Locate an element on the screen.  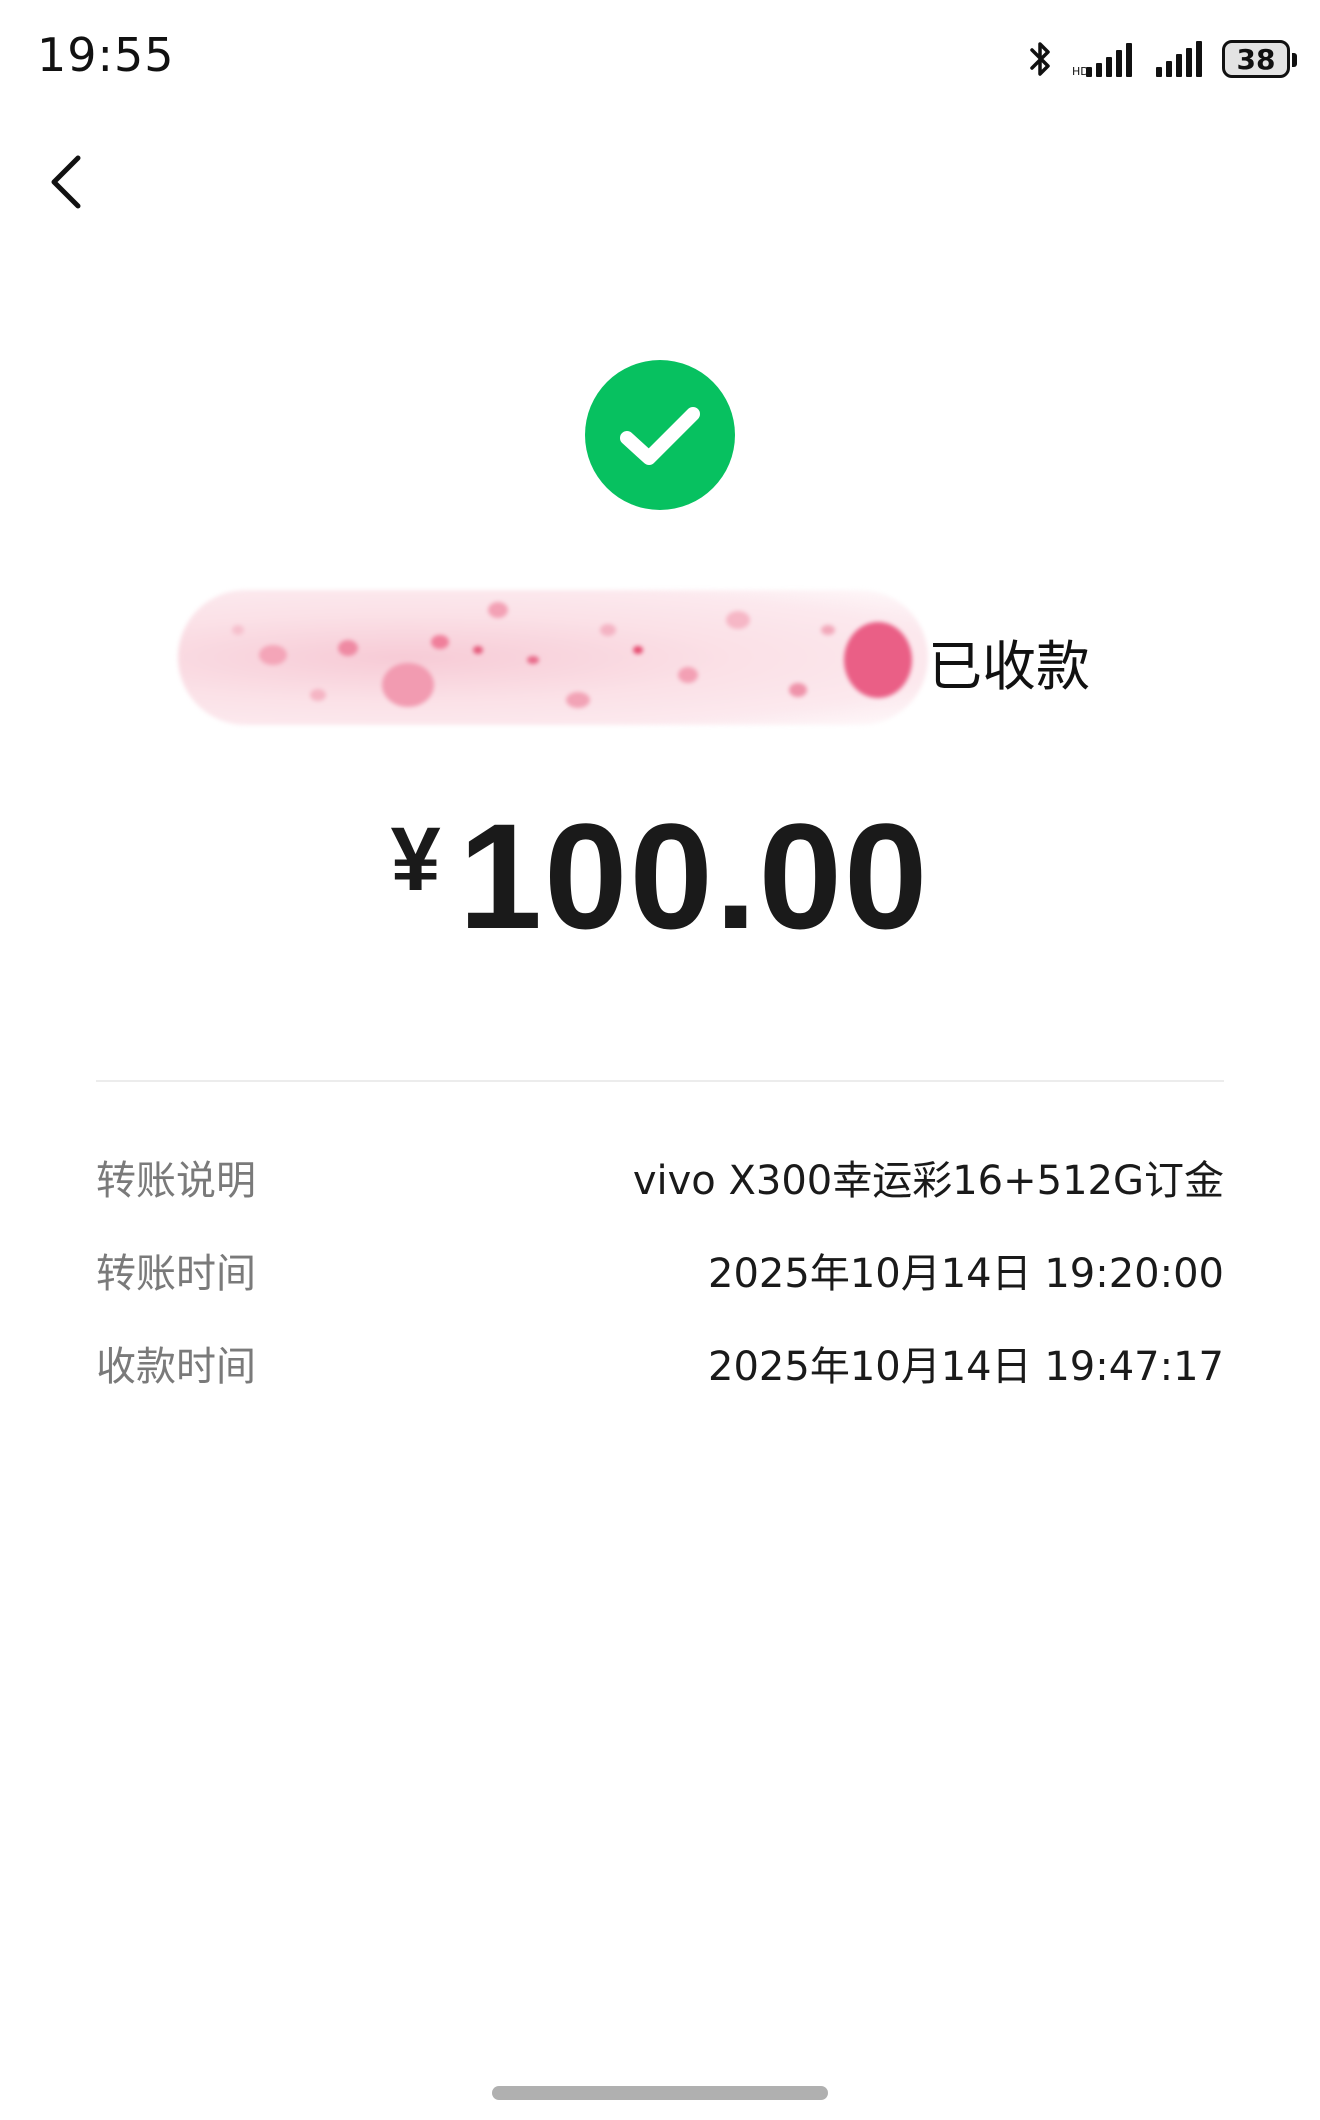
detail-value: vivo X300幸运彩16+512G订金 is located at coordinates (928, 1180).